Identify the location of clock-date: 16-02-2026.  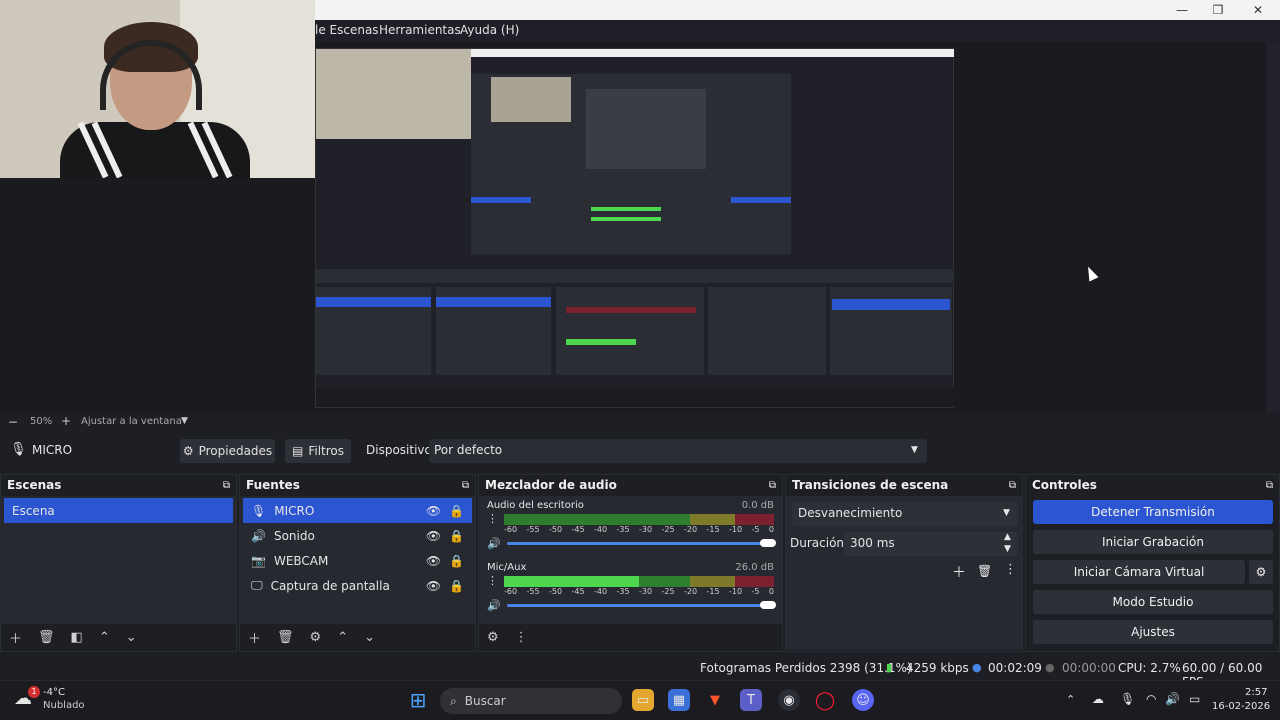
(1241, 706).